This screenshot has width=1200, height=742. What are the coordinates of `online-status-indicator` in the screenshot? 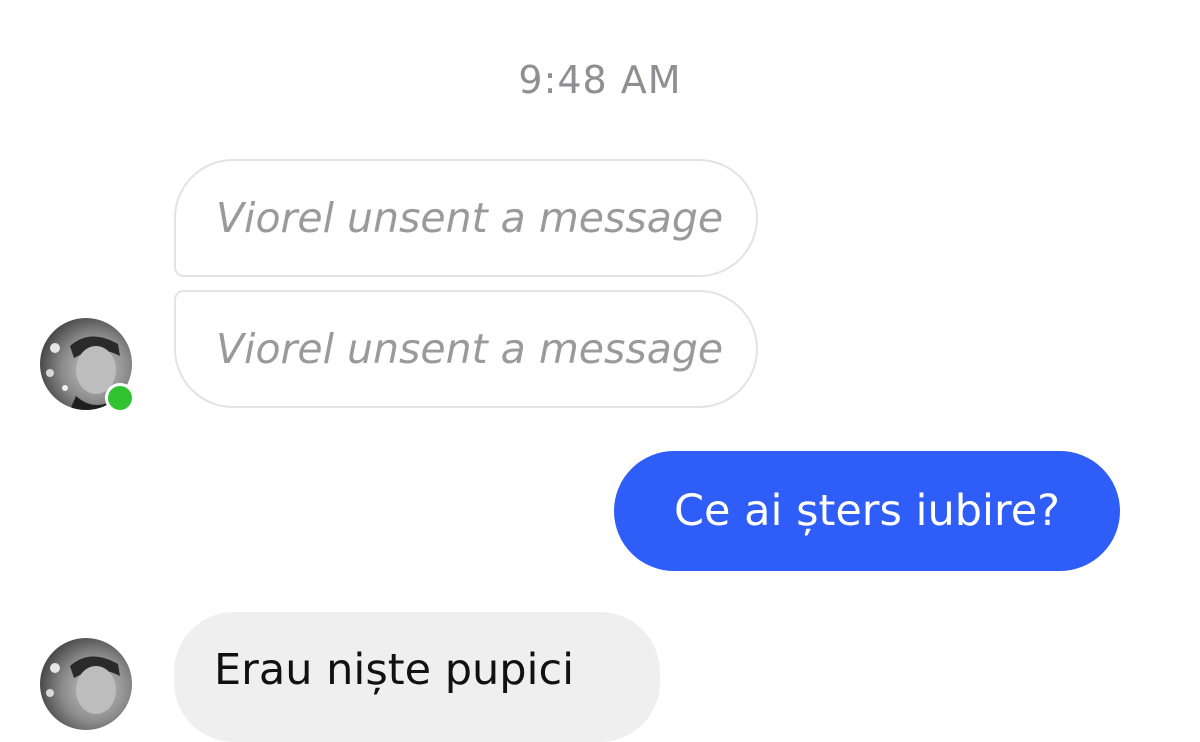 It's located at (120, 398).